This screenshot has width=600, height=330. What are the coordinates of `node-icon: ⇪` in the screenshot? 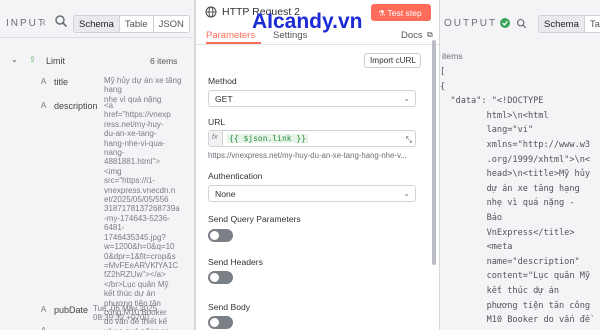 It's located at (32, 59).